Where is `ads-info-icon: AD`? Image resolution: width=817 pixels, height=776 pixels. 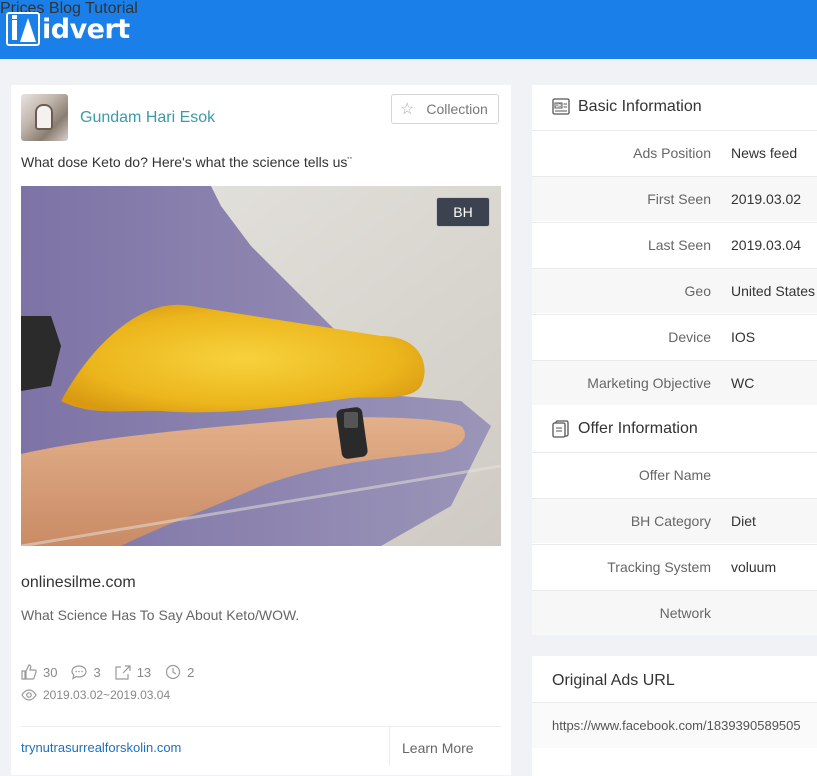
ads-info-icon: AD is located at coordinates (561, 106).